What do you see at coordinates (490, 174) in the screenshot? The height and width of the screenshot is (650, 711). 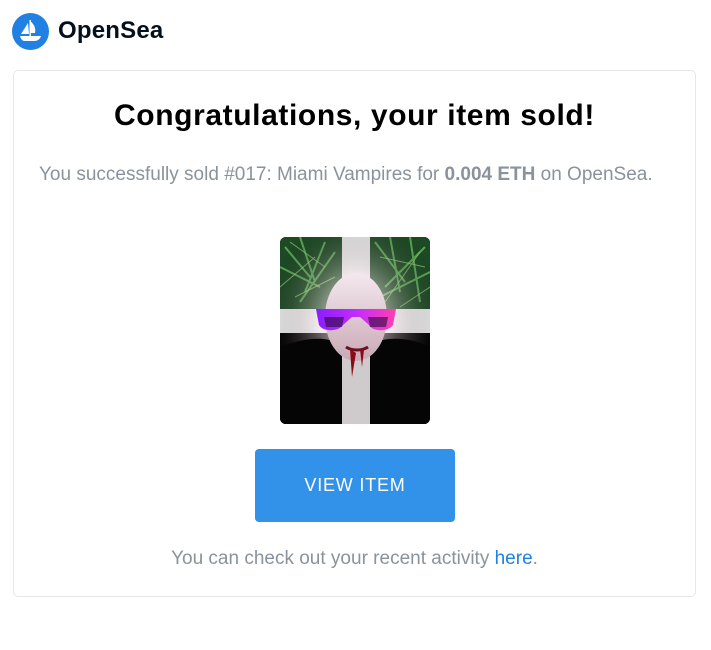 I see `sale-price: 0.004 ETH` at bounding box center [490, 174].